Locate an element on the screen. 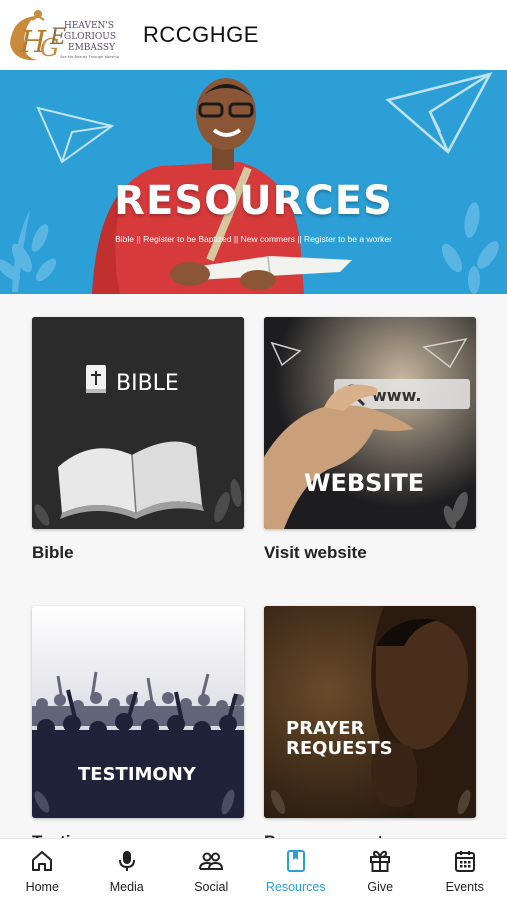 The width and height of the screenshot is (507, 900). bible-card-image: BIBLE is located at coordinates (138, 423).